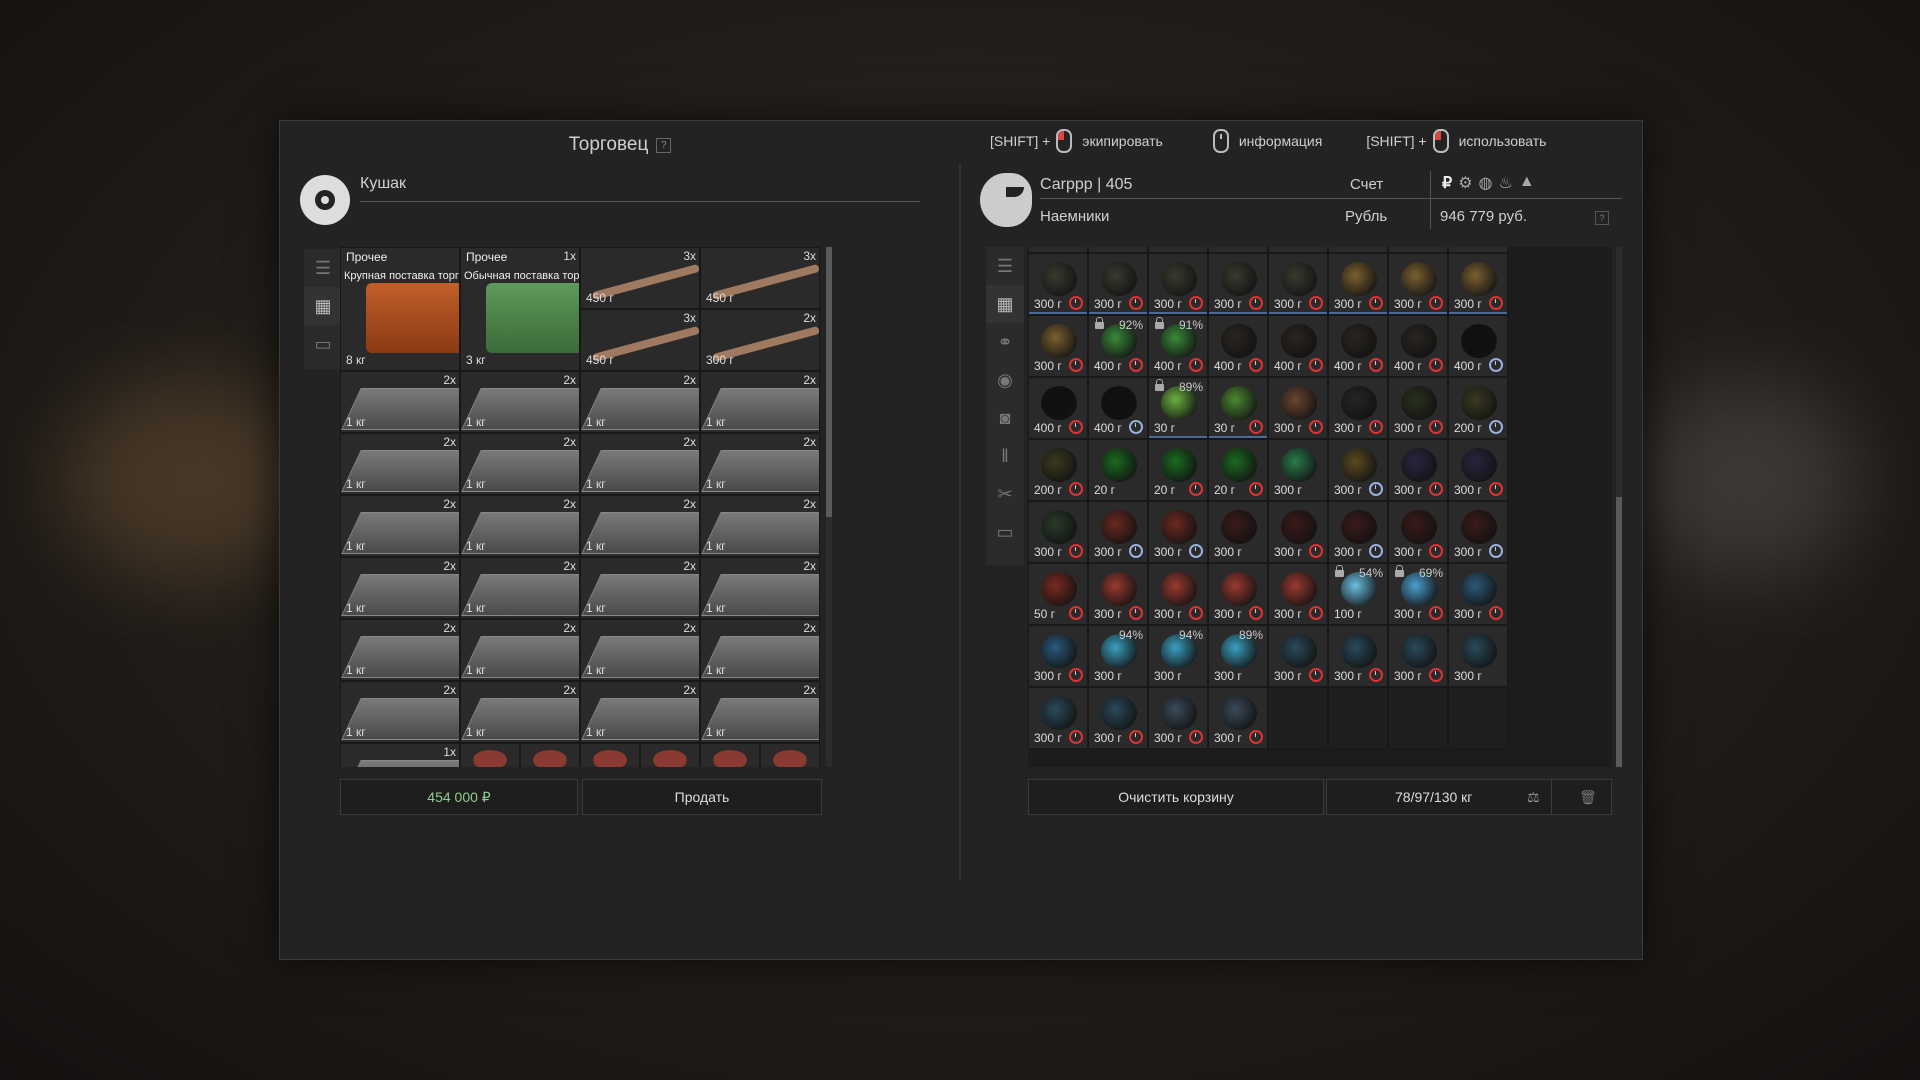 Image resolution: width=1920 pixels, height=1080 pixels. What do you see at coordinates (400, 755) in the screenshot?
I see `trader-item-cell: 1x` at bounding box center [400, 755].